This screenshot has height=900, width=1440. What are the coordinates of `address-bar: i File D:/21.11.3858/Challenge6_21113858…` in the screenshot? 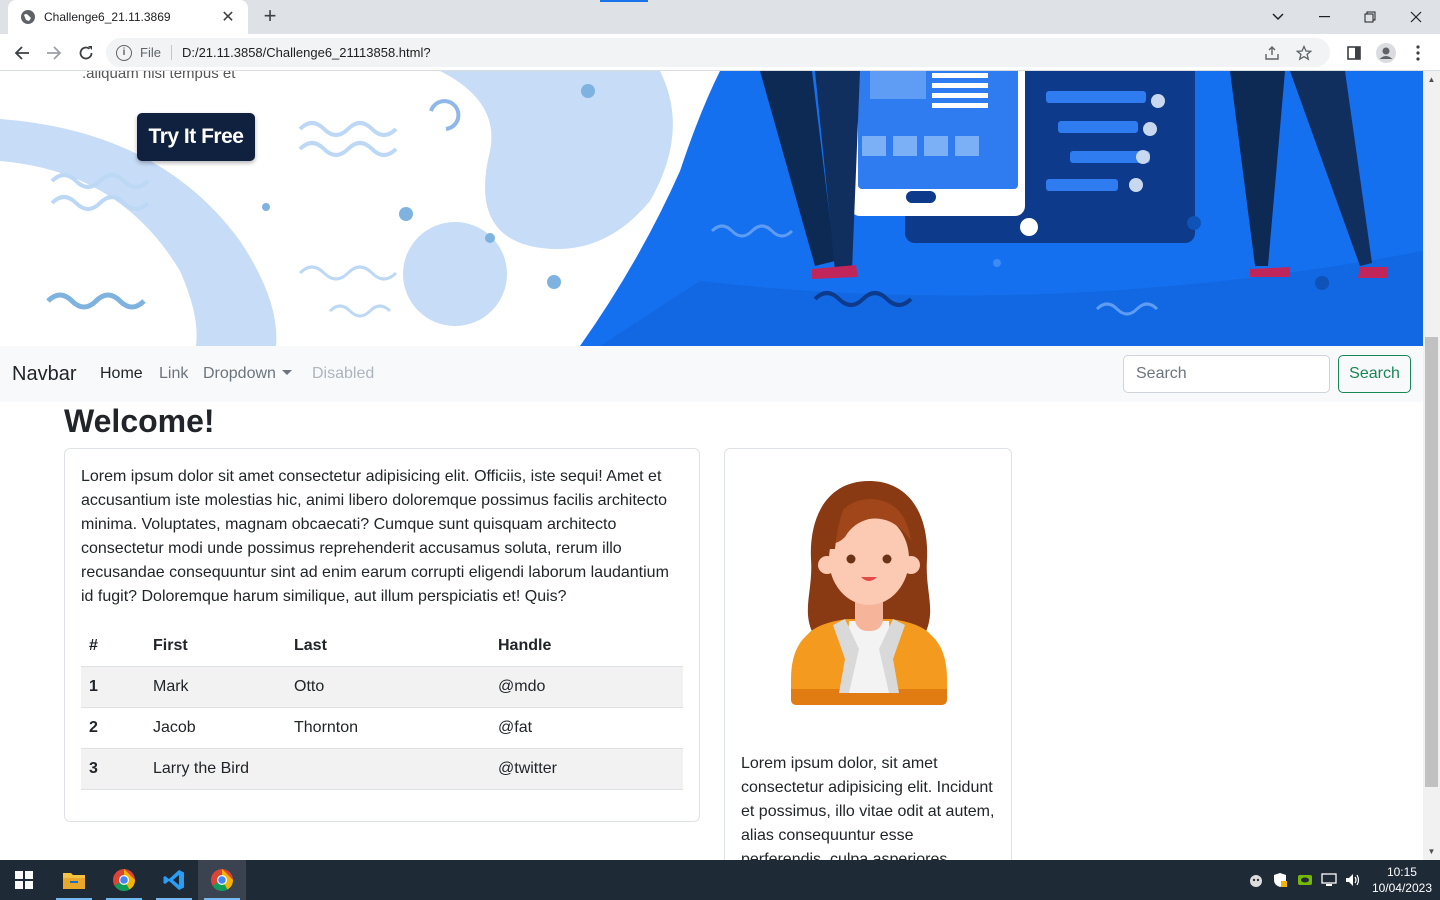 It's located at (718, 52).